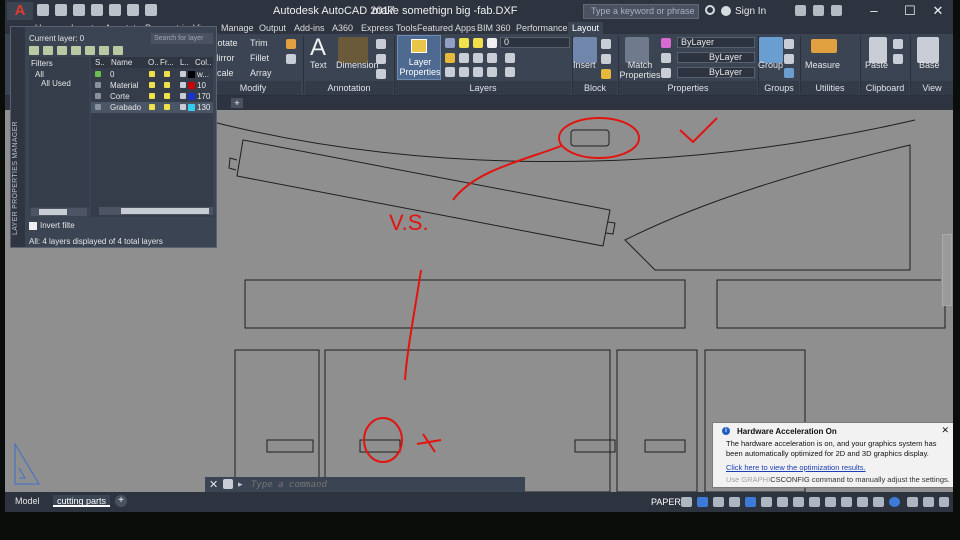 This screenshot has height=540, width=960. Describe the element at coordinates (43, 10) in the screenshot. I see `new-icon` at that location.